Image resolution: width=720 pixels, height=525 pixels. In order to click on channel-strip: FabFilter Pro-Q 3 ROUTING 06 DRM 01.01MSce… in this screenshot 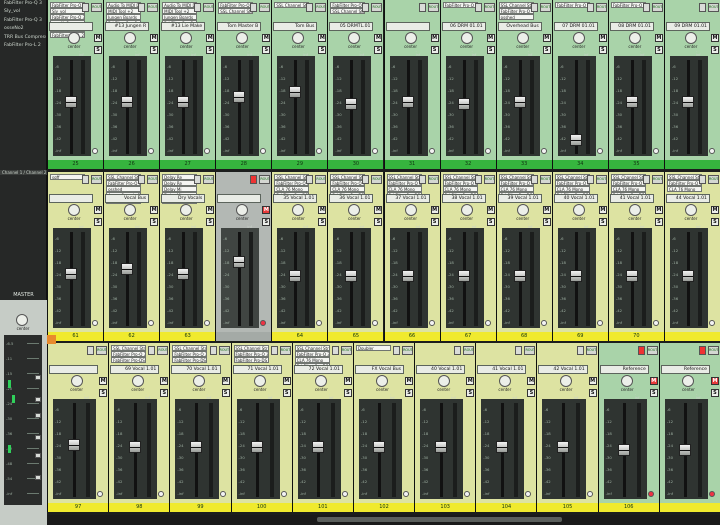, I will do `click(467, 80)`.